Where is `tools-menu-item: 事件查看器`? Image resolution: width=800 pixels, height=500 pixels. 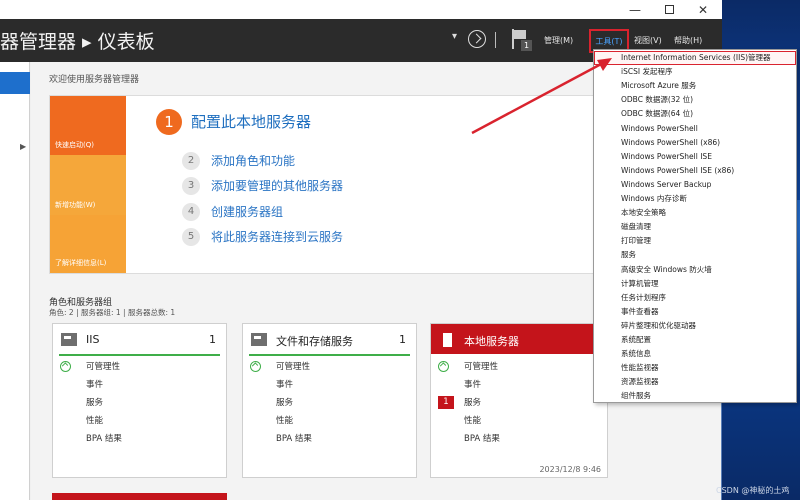 tools-menu-item: 事件查看器 is located at coordinates (695, 312).